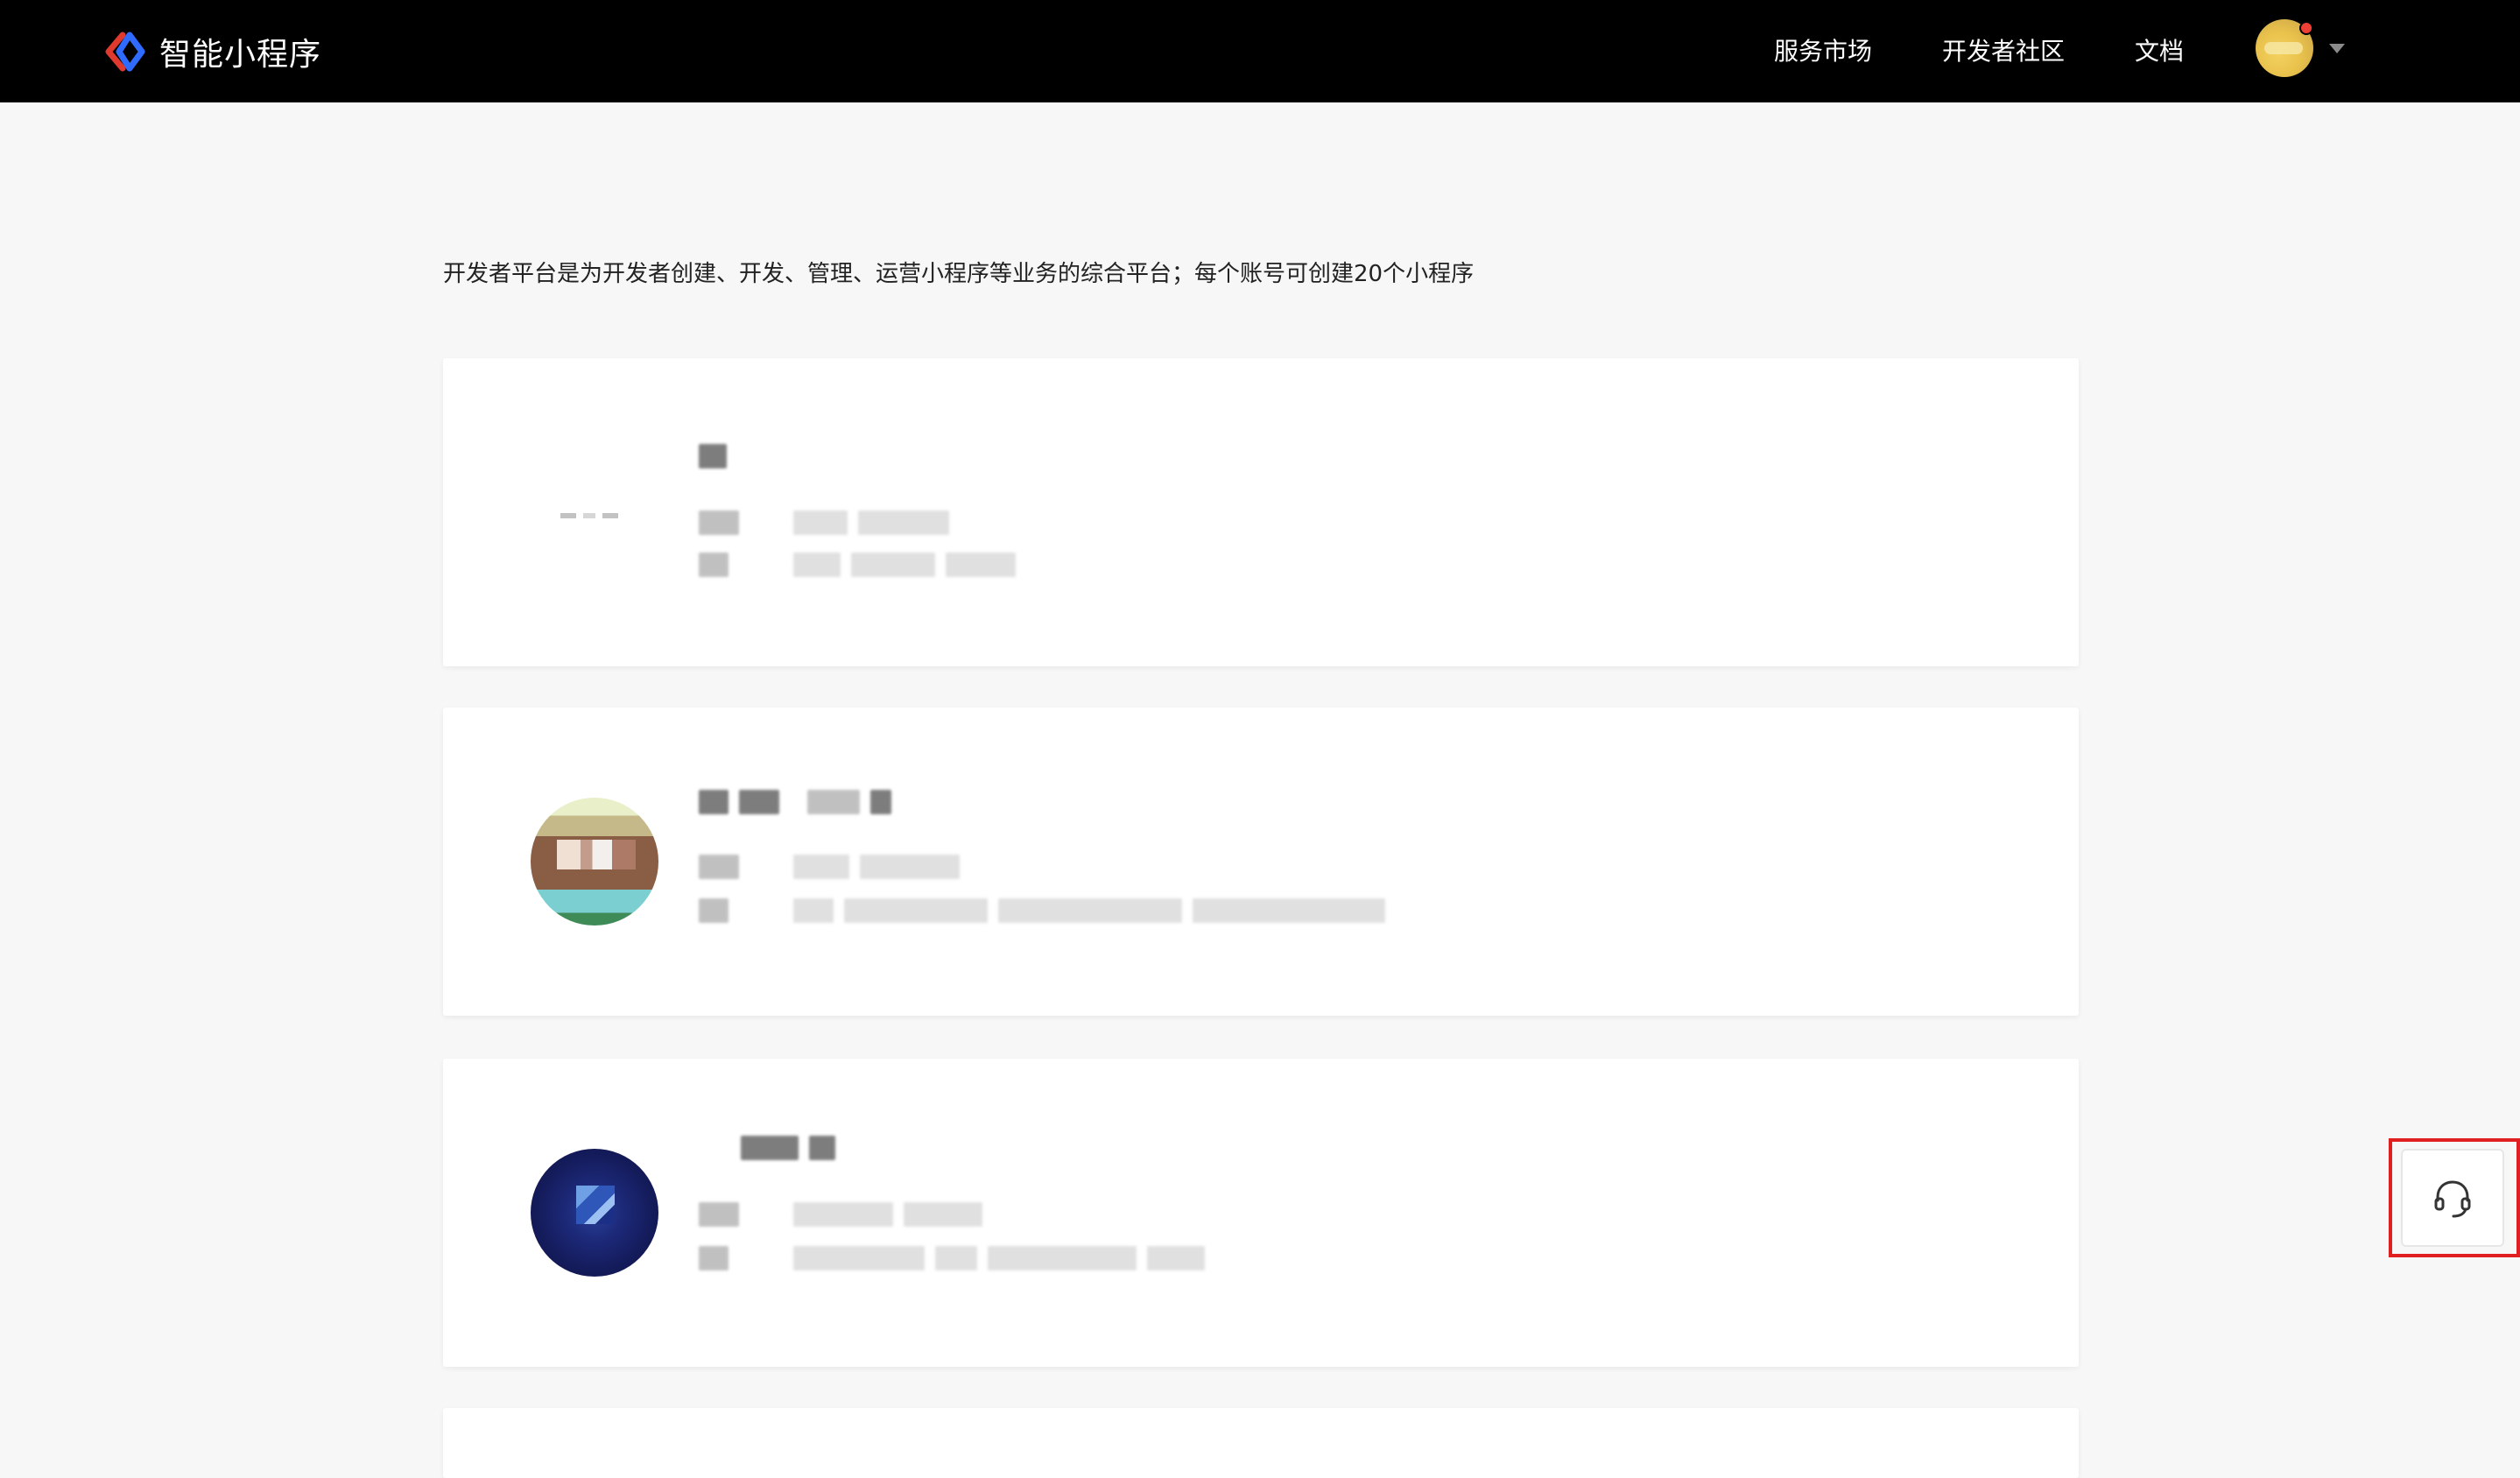 Image resolution: width=2520 pixels, height=1478 pixels. What do you see at coordinates (125, 52) in the screenshot?
I see `logo-icon` at bounding box center [125, 52].